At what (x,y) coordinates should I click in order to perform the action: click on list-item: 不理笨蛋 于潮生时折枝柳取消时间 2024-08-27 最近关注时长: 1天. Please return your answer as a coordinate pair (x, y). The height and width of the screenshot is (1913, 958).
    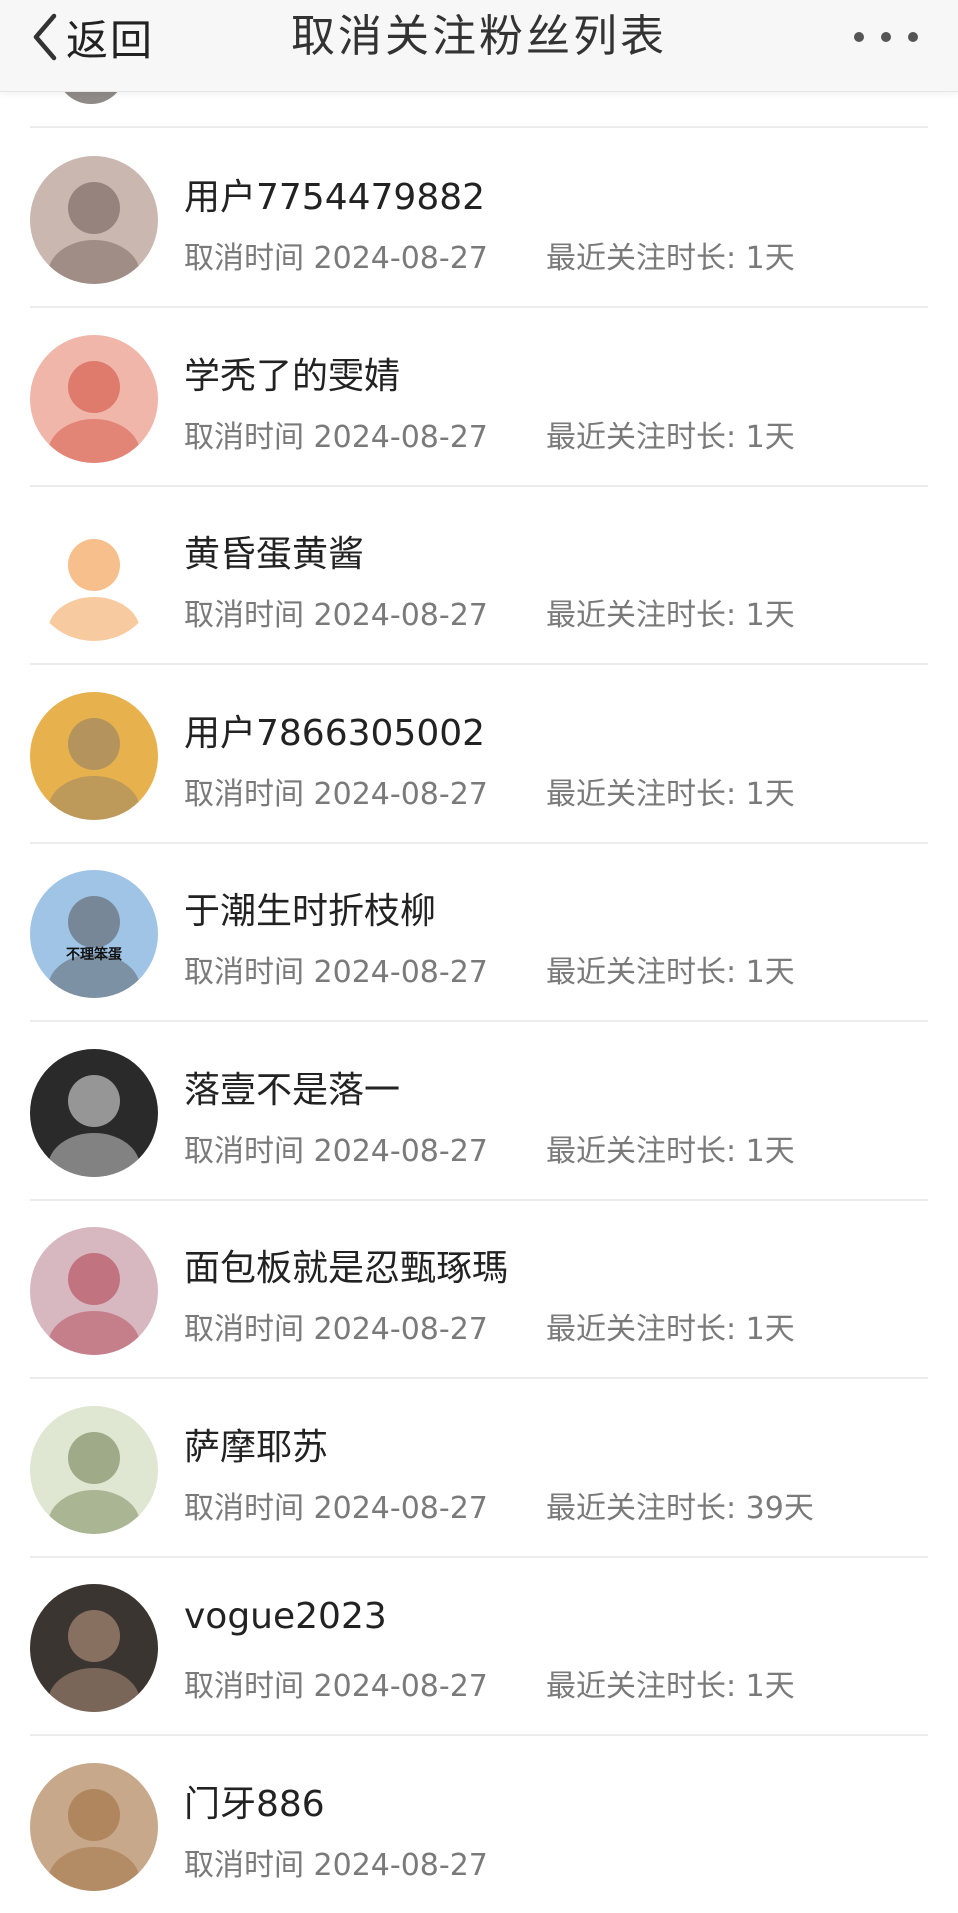
    Looking at the image, I should click on (479, 933).